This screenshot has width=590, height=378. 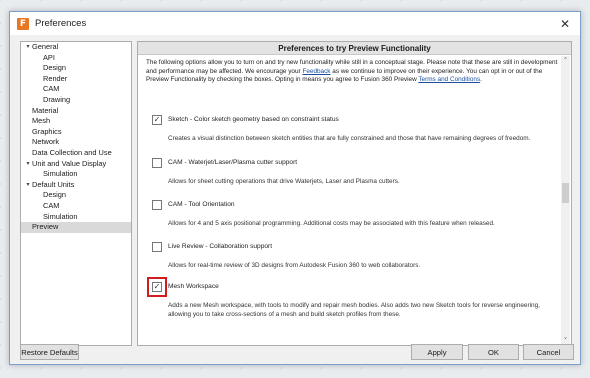 What do you see at coordinates (76, 185) in the screenshot?
I see `tree-item: ▾ Default Units` at bounding box center [76, 185].